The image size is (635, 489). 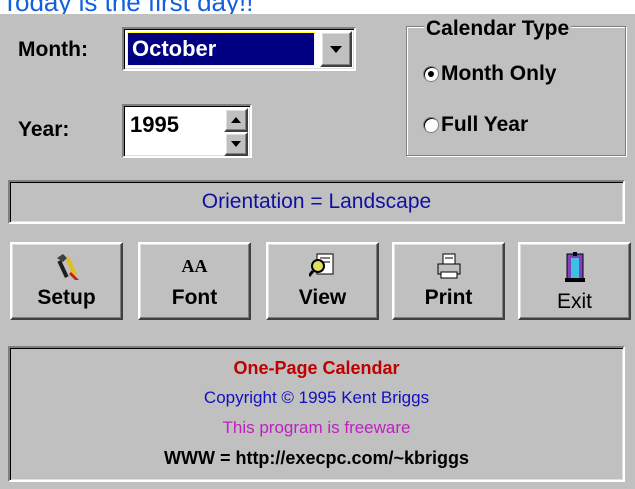 What do you see at coordinates (67, 267) in the screenshot?
I see `tools-icon` at bounding box center [67, 267].